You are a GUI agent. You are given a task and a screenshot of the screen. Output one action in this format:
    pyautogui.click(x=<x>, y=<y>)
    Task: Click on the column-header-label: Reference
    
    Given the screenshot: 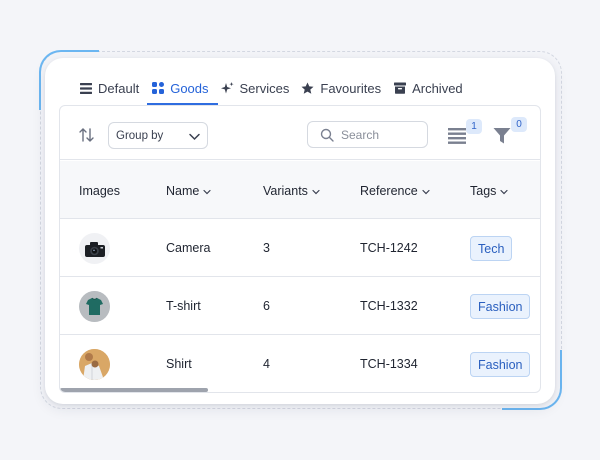 What is the action you would take?
    pyautogui.click(x=389, y=191)
    